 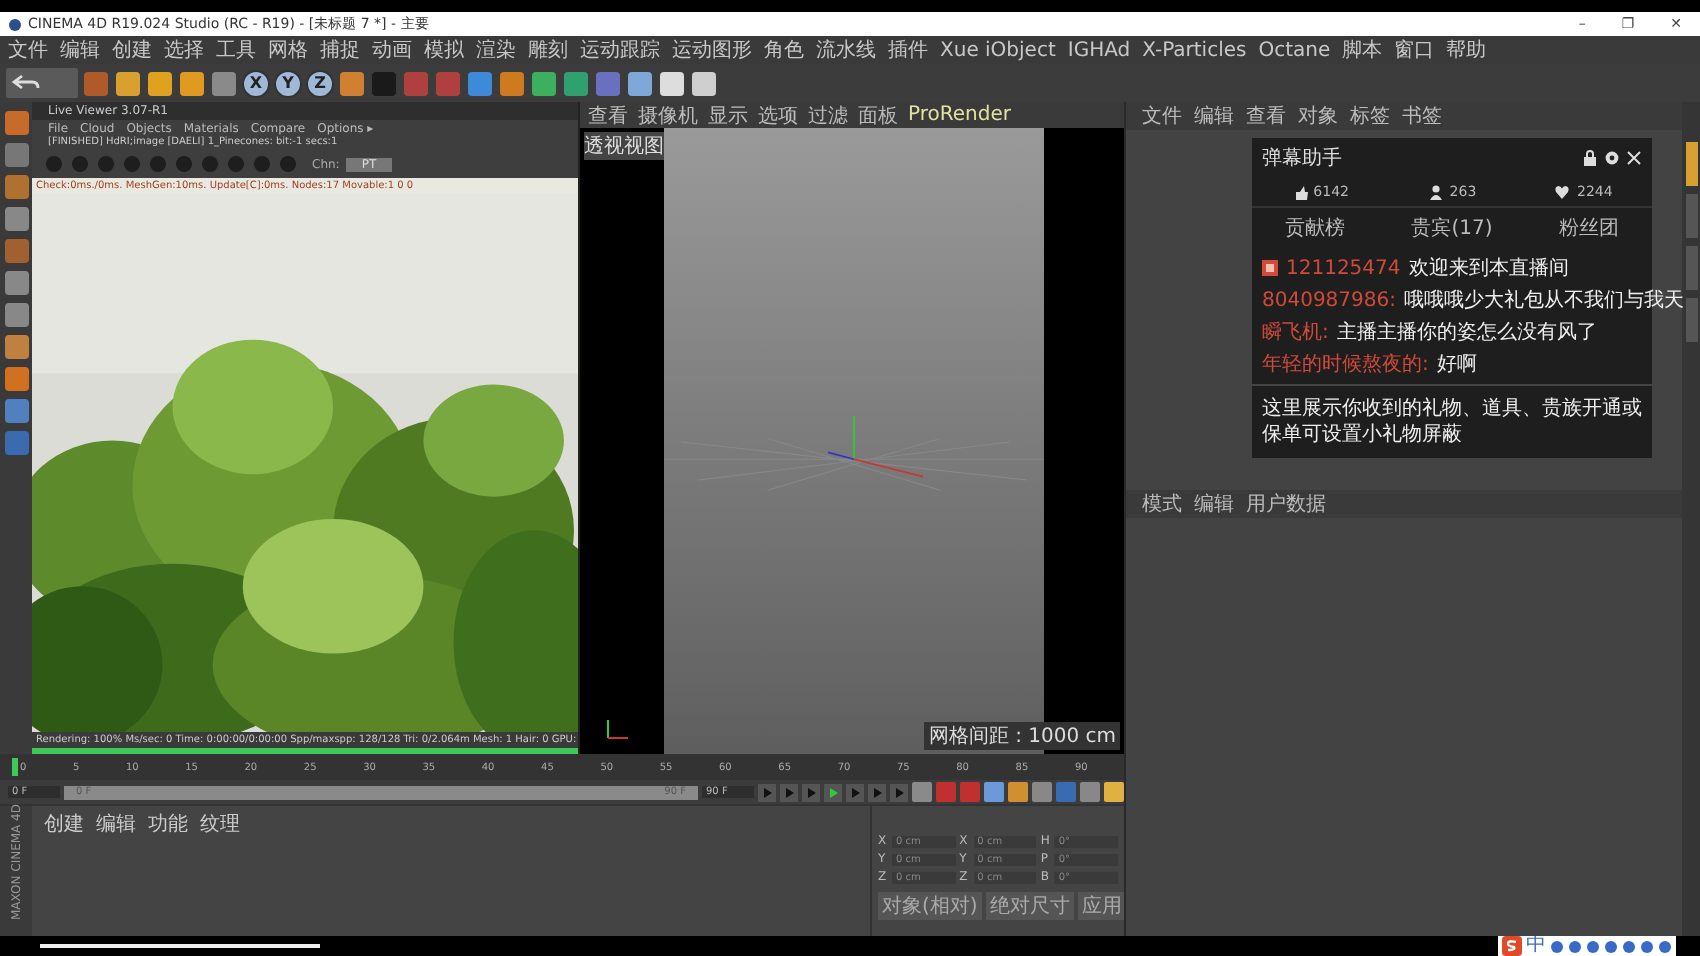 I want to click on menu-item: ProRender, so click(x=959, y=115).